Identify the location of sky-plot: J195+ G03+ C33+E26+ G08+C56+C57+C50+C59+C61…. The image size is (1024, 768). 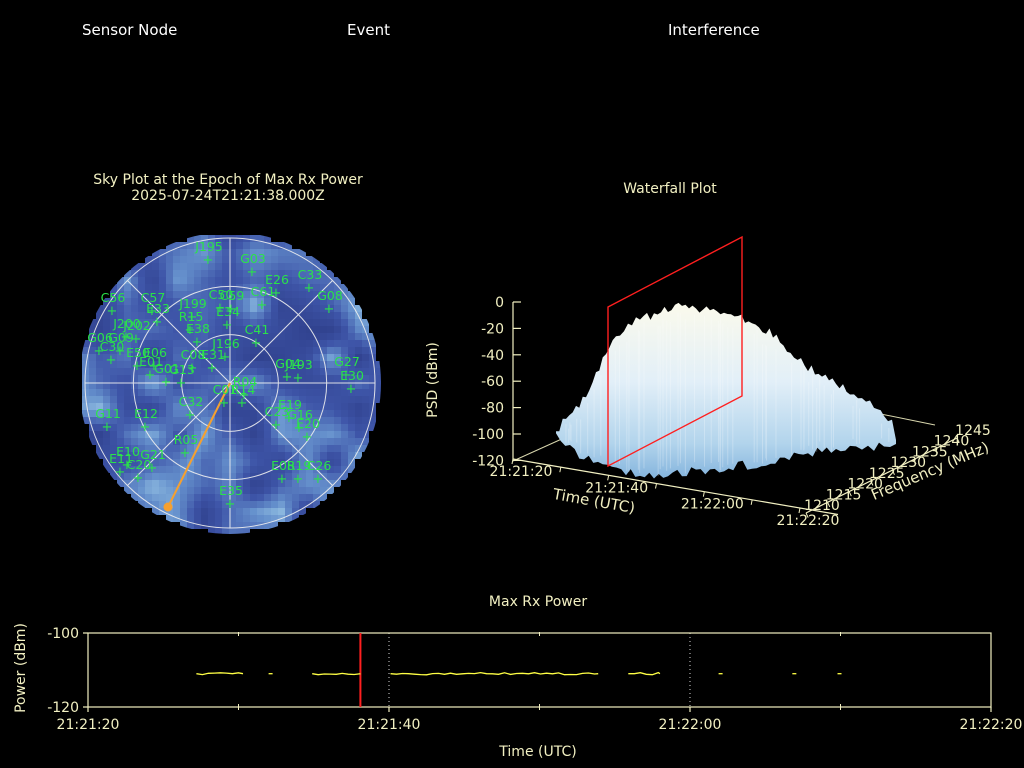
(231, 384).